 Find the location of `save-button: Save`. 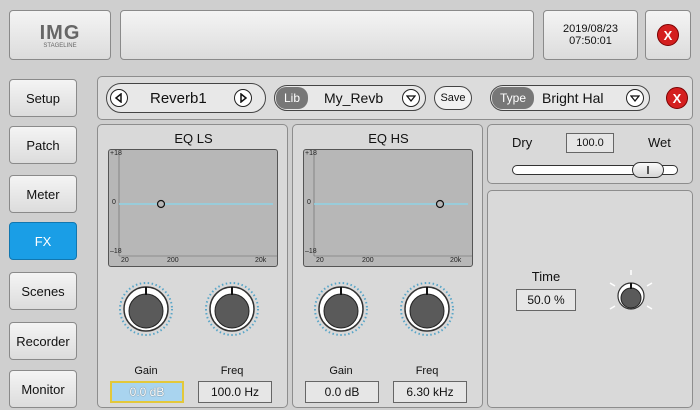

save-button: Save is located at coordinates (453, 98).